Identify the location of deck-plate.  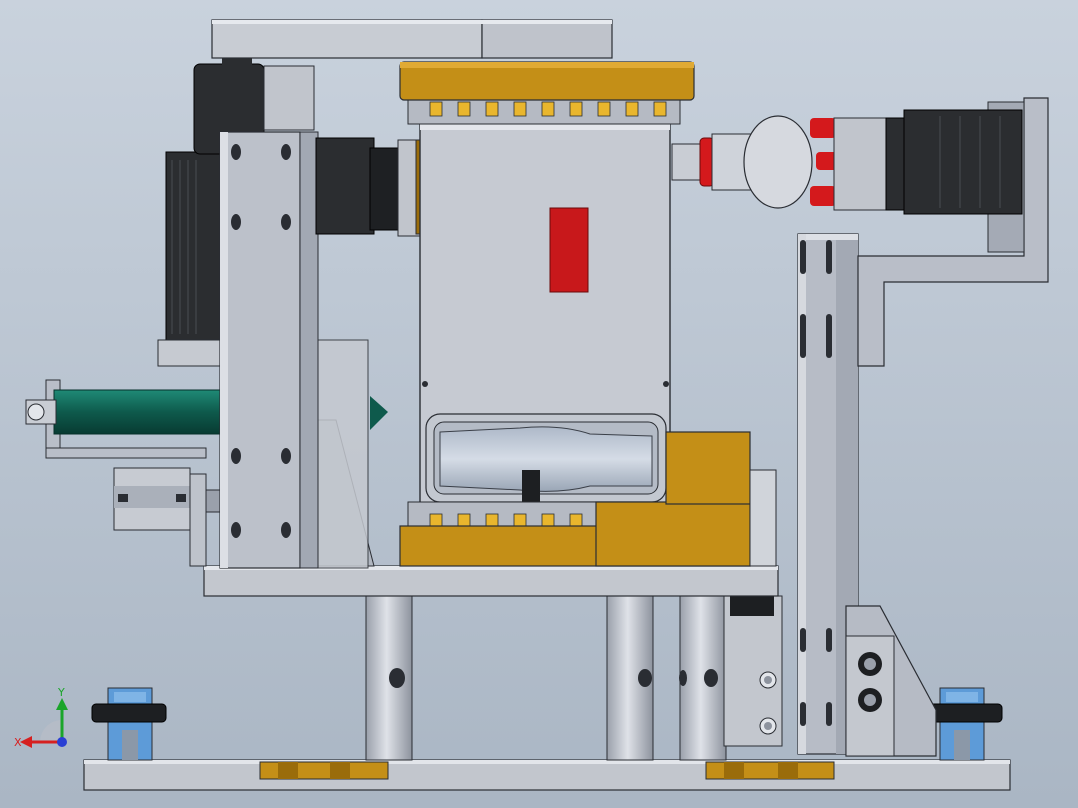
(491, 581).